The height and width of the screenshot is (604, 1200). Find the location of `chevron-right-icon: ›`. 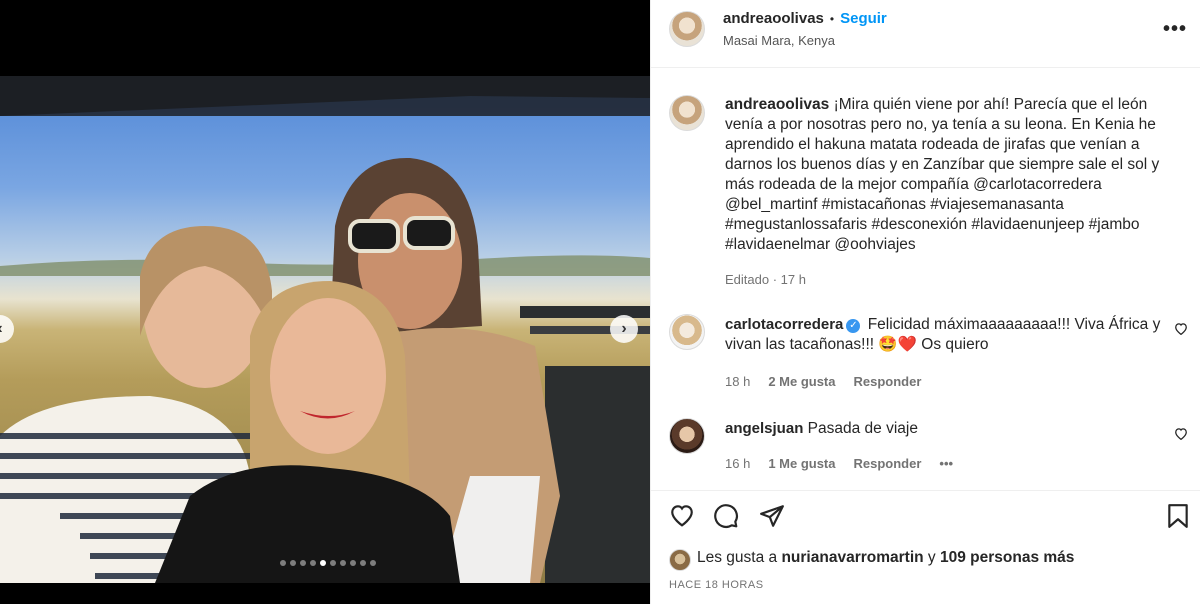

chevron-right-icon: › is located at coordinates (624, 328).